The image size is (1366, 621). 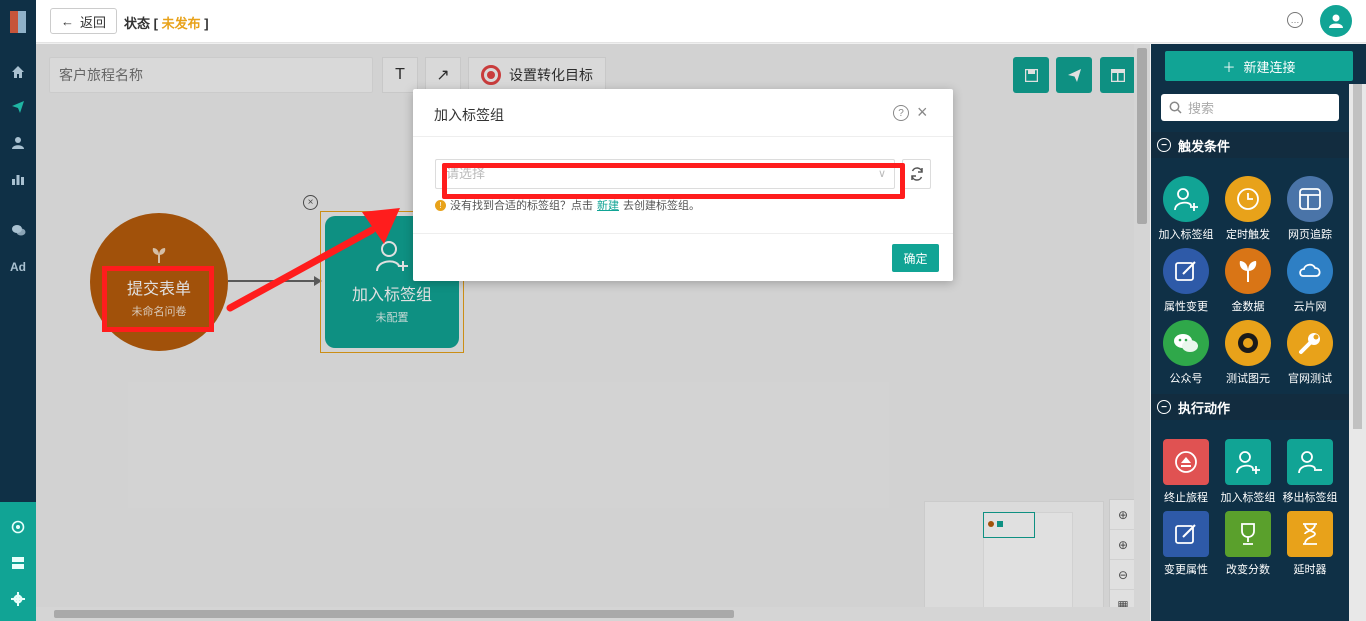 I want to click on ad-icon: Ad, so click(x=18, y=267).